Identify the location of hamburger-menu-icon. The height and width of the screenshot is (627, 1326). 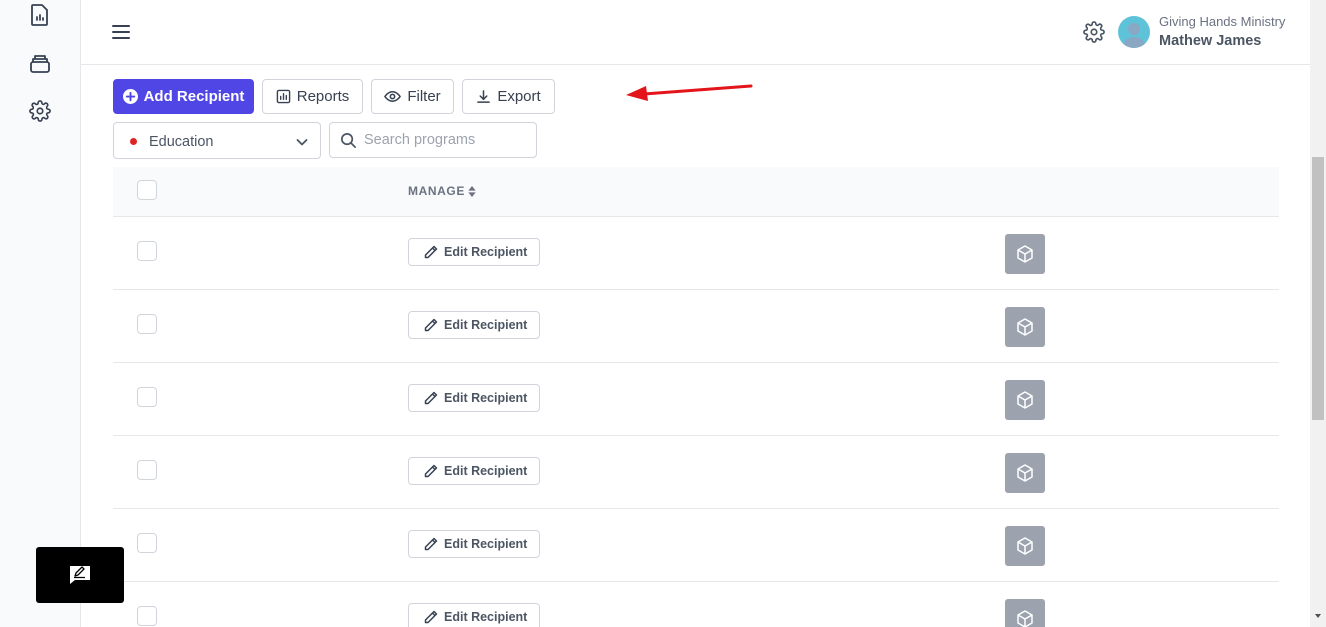
(121, 32).